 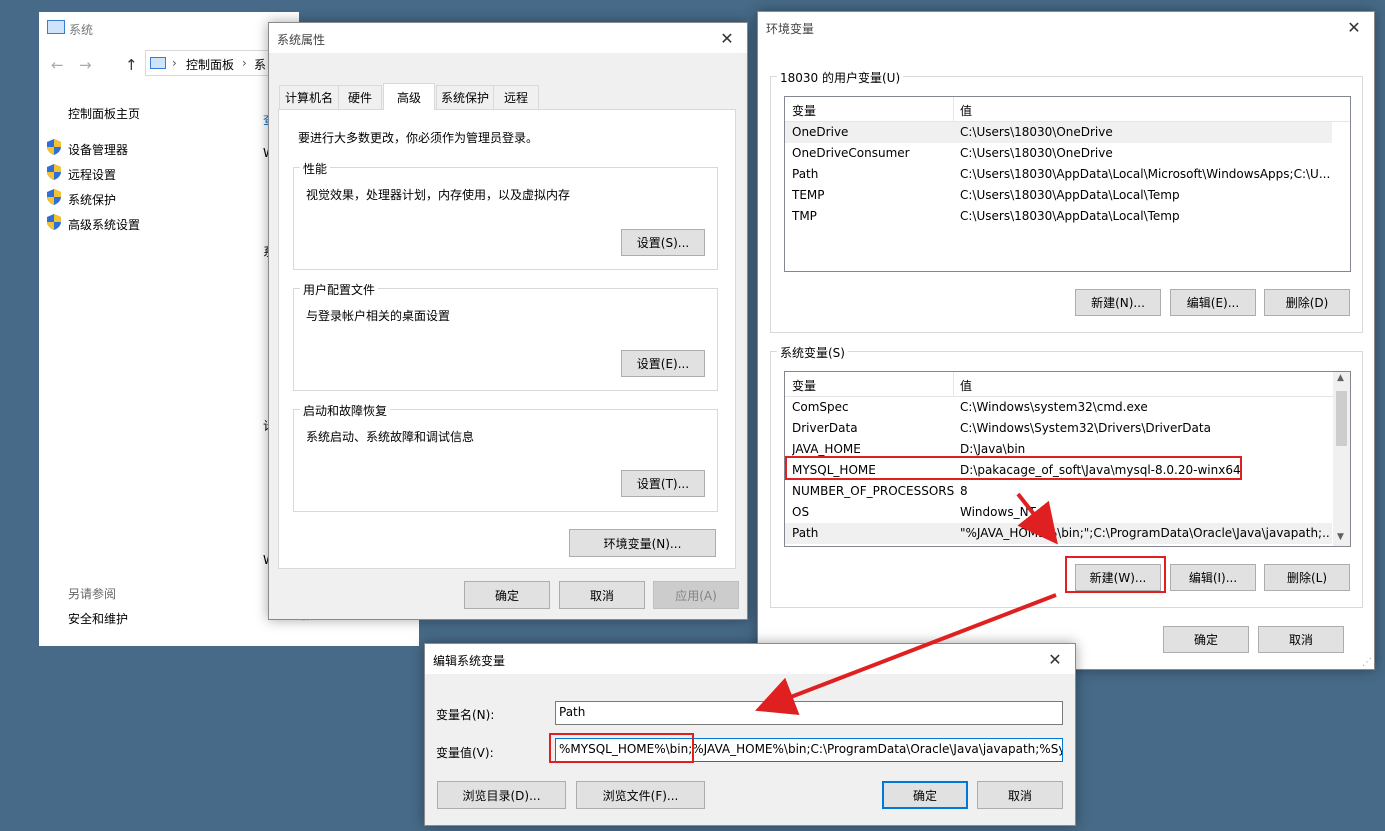 I want to click on annotation-arrow-to-edit, so click(x=906, y=654).